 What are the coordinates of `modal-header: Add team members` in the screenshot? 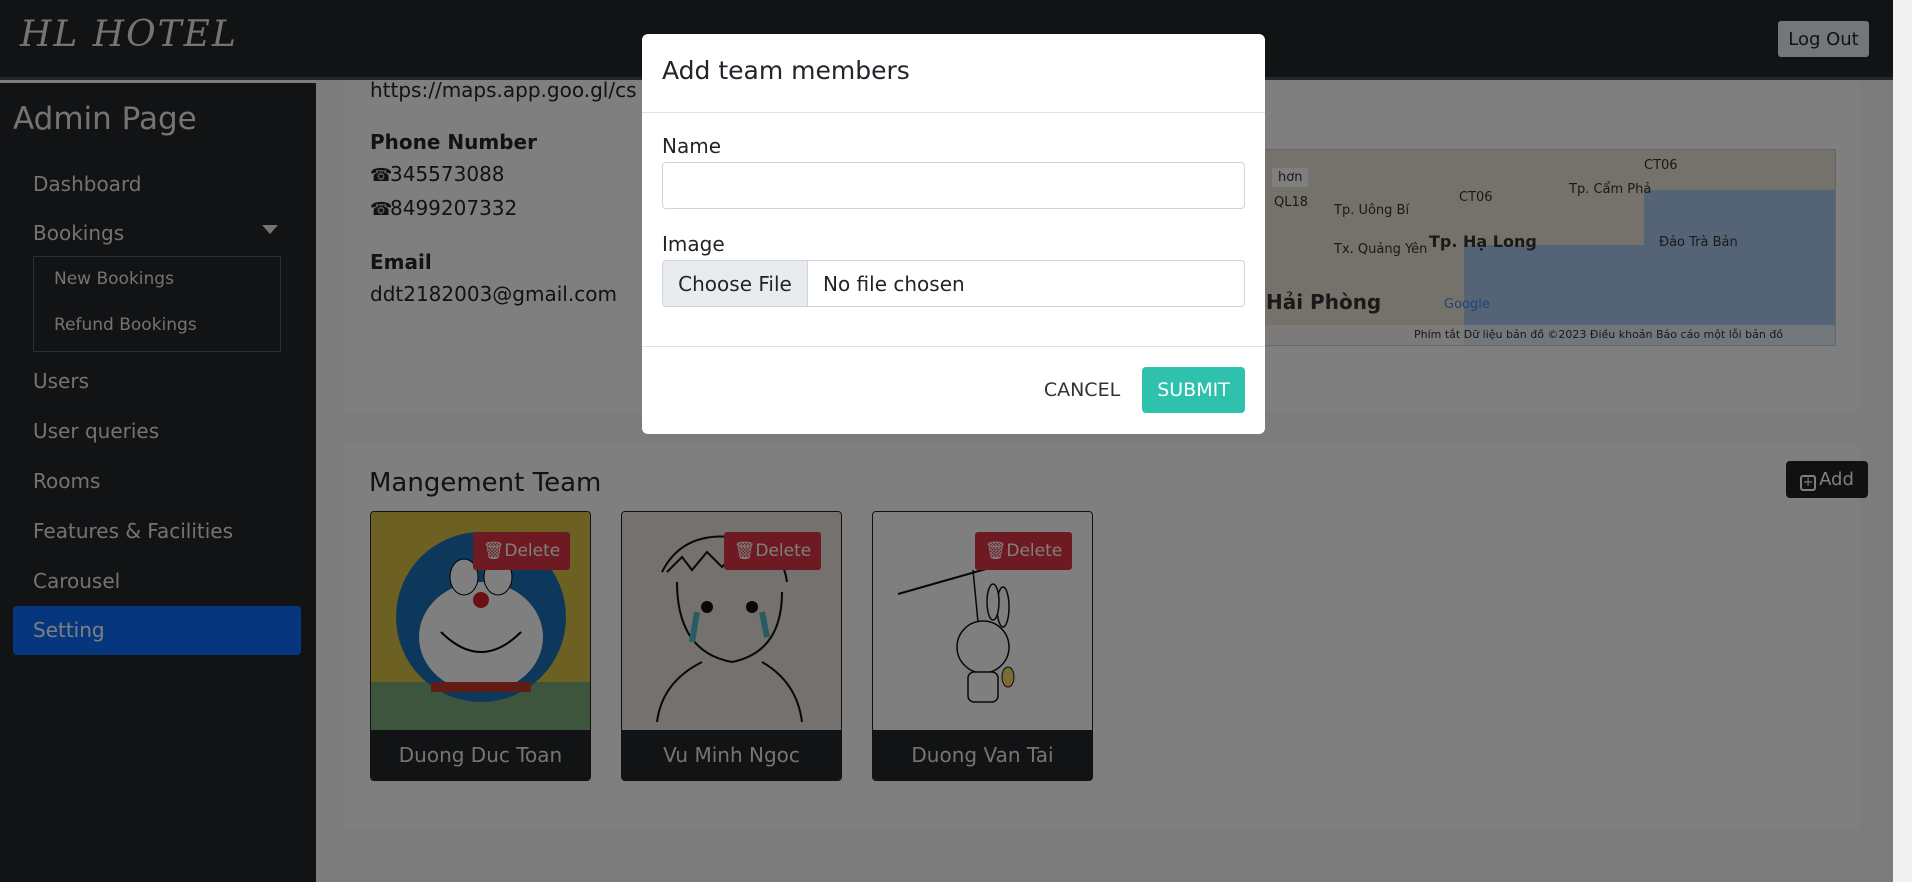 It's located at (953, 73).